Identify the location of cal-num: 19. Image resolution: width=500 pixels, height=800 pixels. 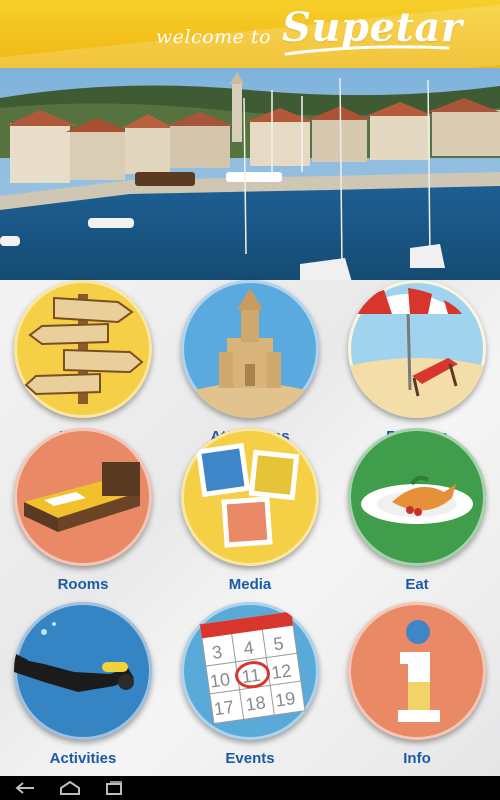
(285, 699).